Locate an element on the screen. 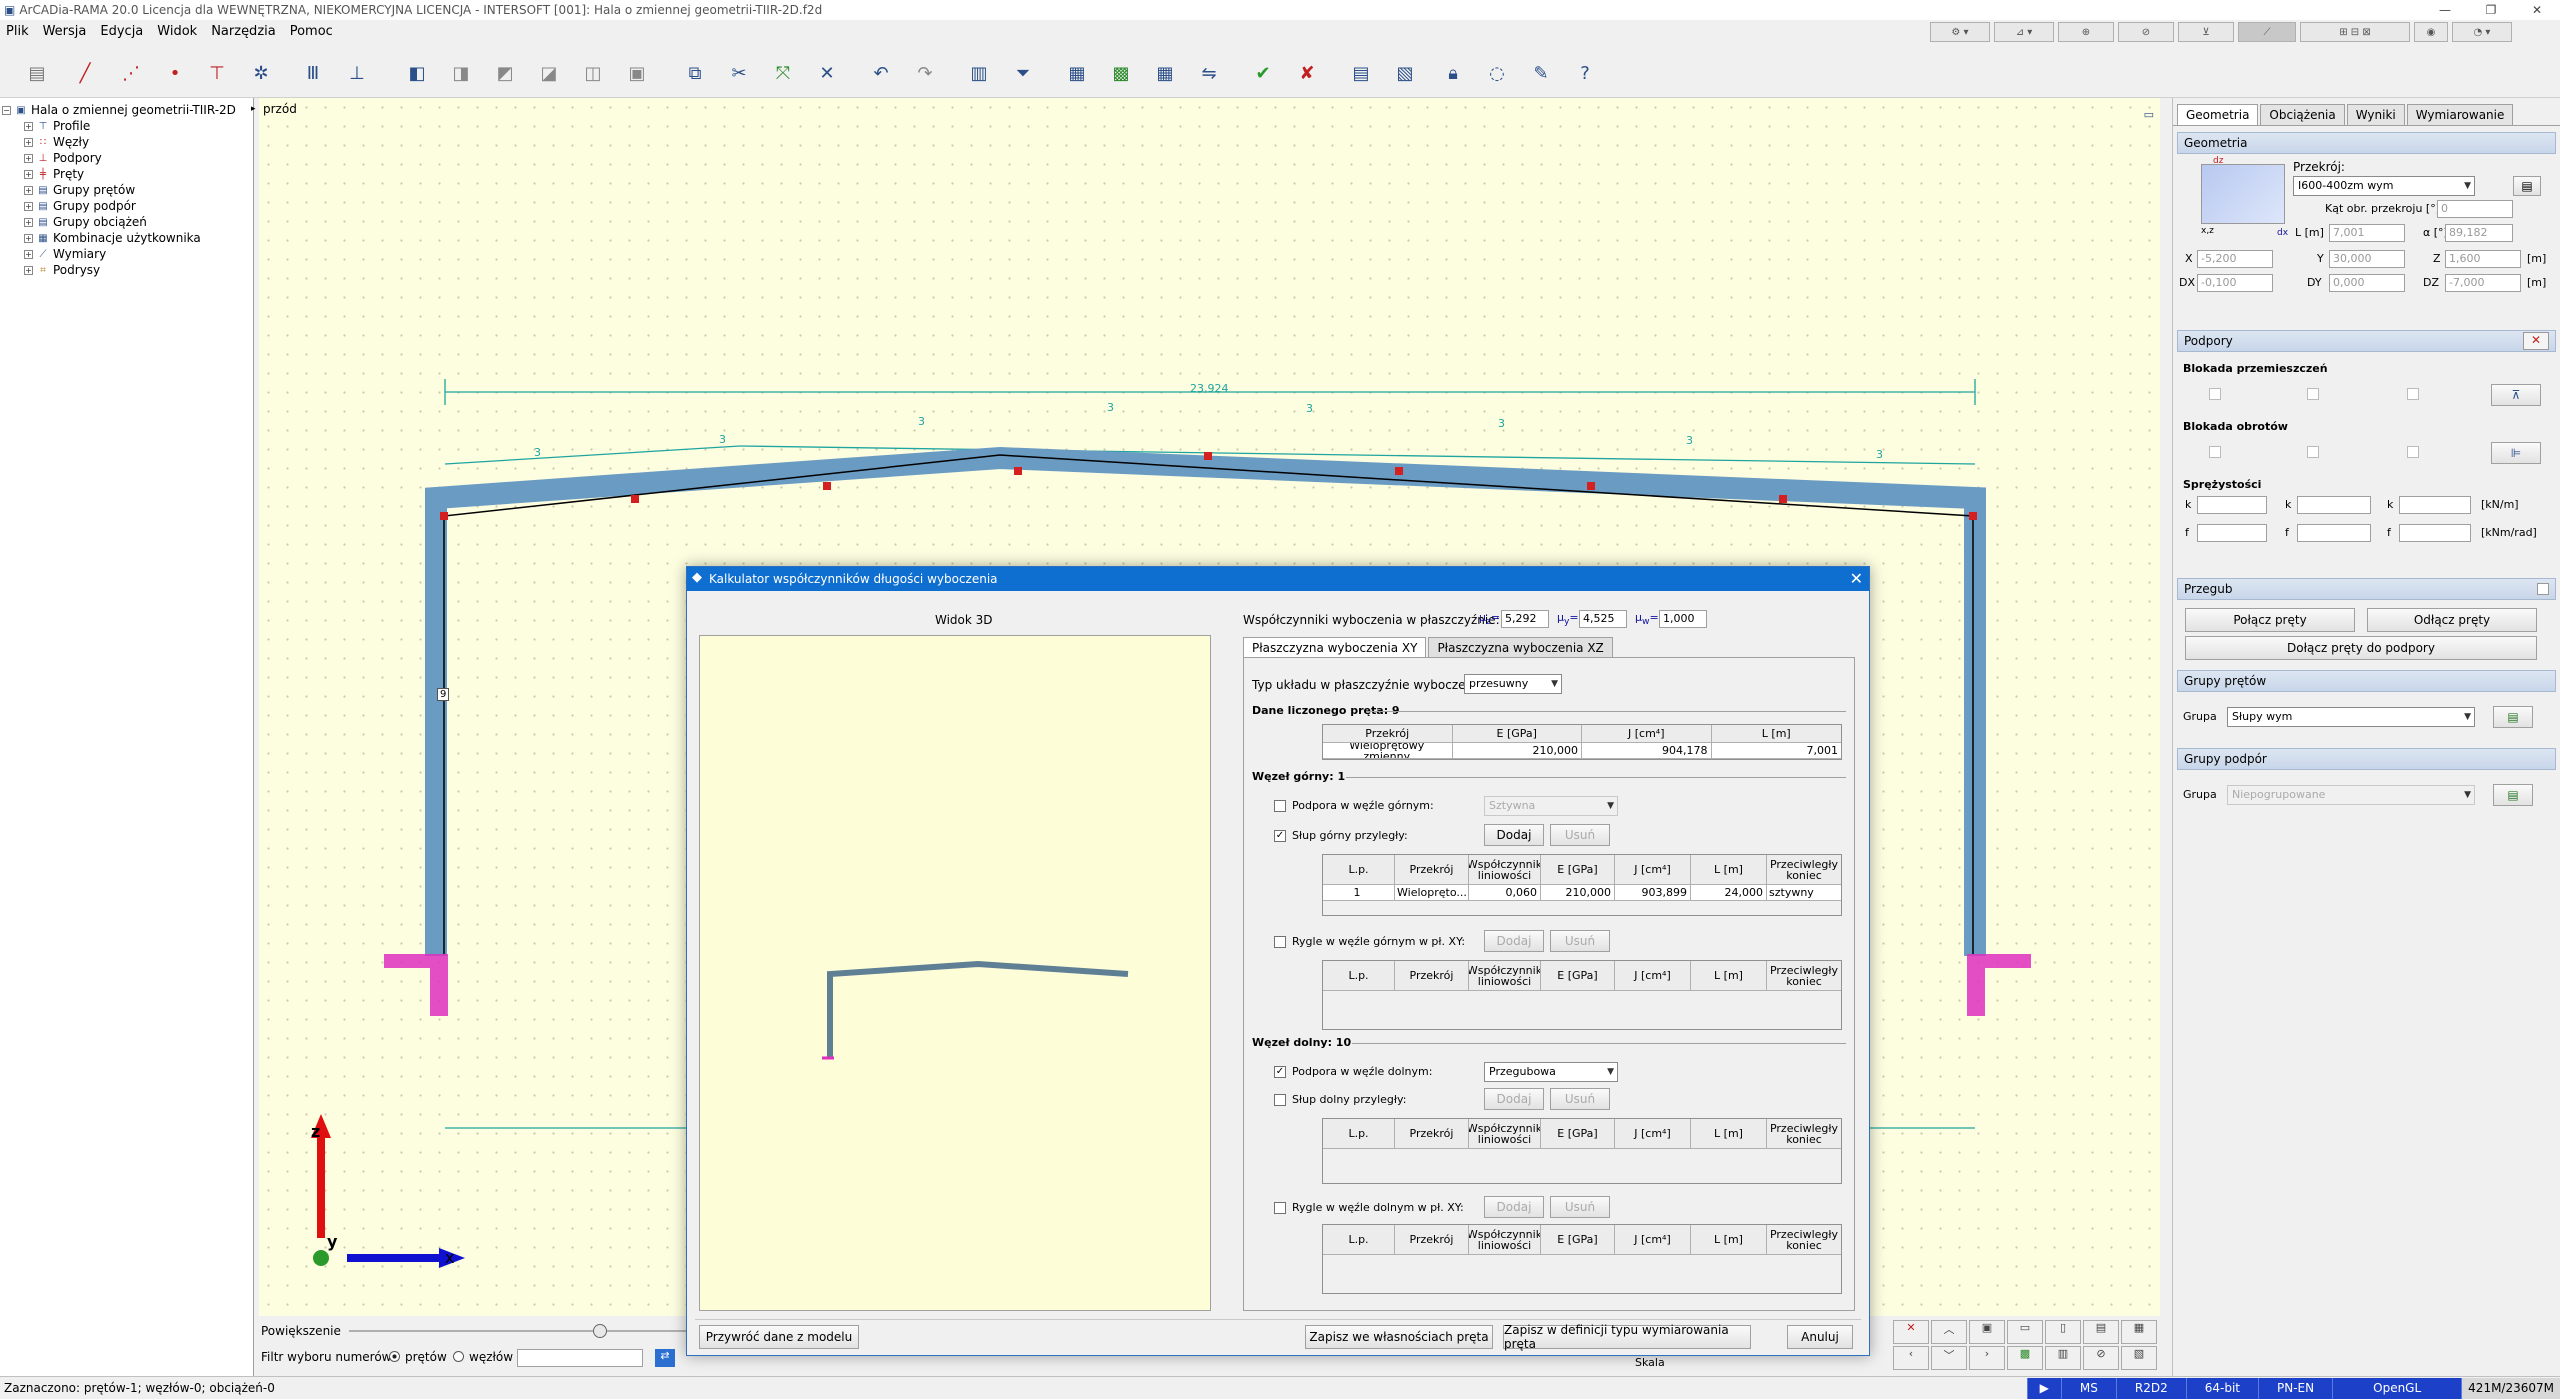 This screenshot has height=1399, width=2560. align-icon: ⇋ is located at coordinates (1209, 73).